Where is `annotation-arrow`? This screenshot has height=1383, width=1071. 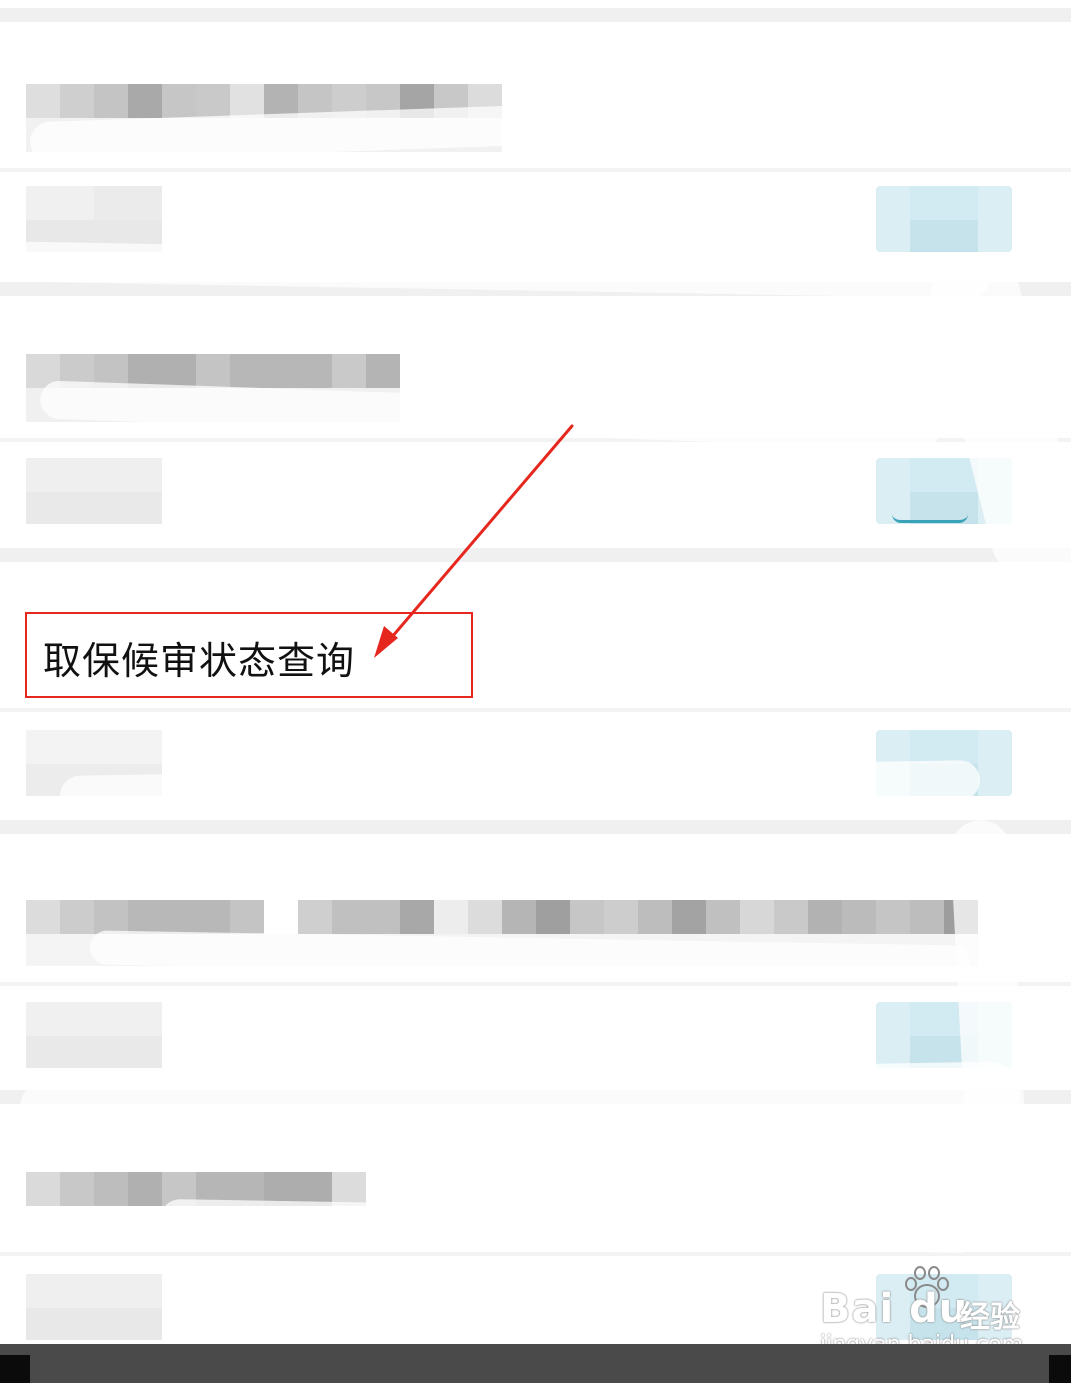 annotation-arrow is located at coordinates (474, 541).